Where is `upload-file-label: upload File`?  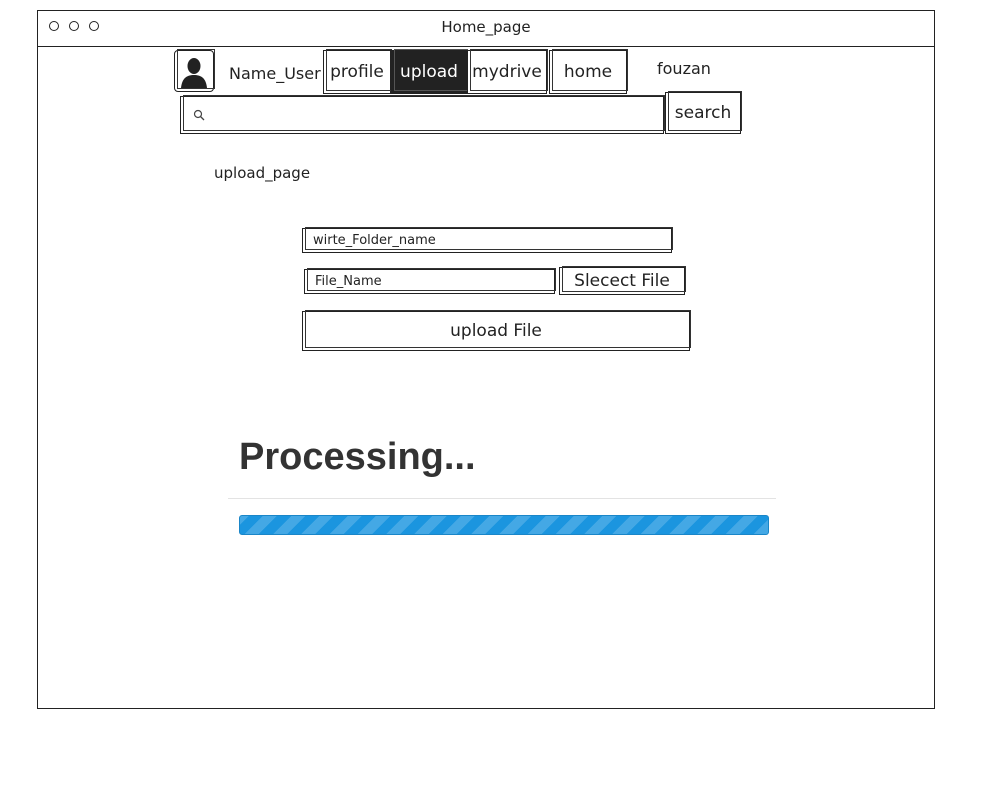
upload-file-label: upload File is located at coordinates (496, 331).